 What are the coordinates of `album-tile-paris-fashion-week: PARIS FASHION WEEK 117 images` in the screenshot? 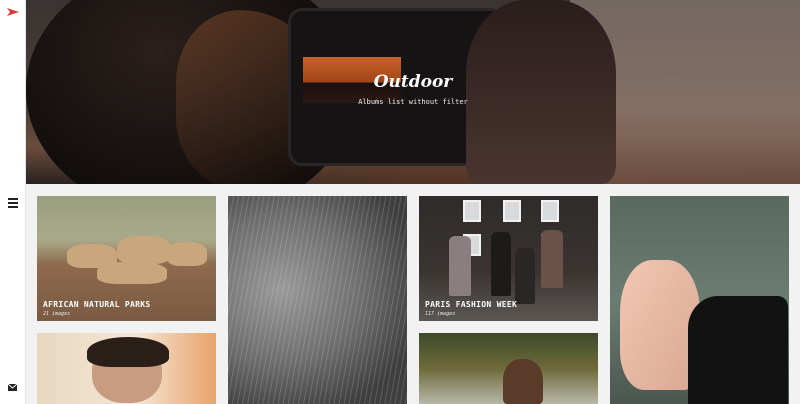 It's located at (508, 258).